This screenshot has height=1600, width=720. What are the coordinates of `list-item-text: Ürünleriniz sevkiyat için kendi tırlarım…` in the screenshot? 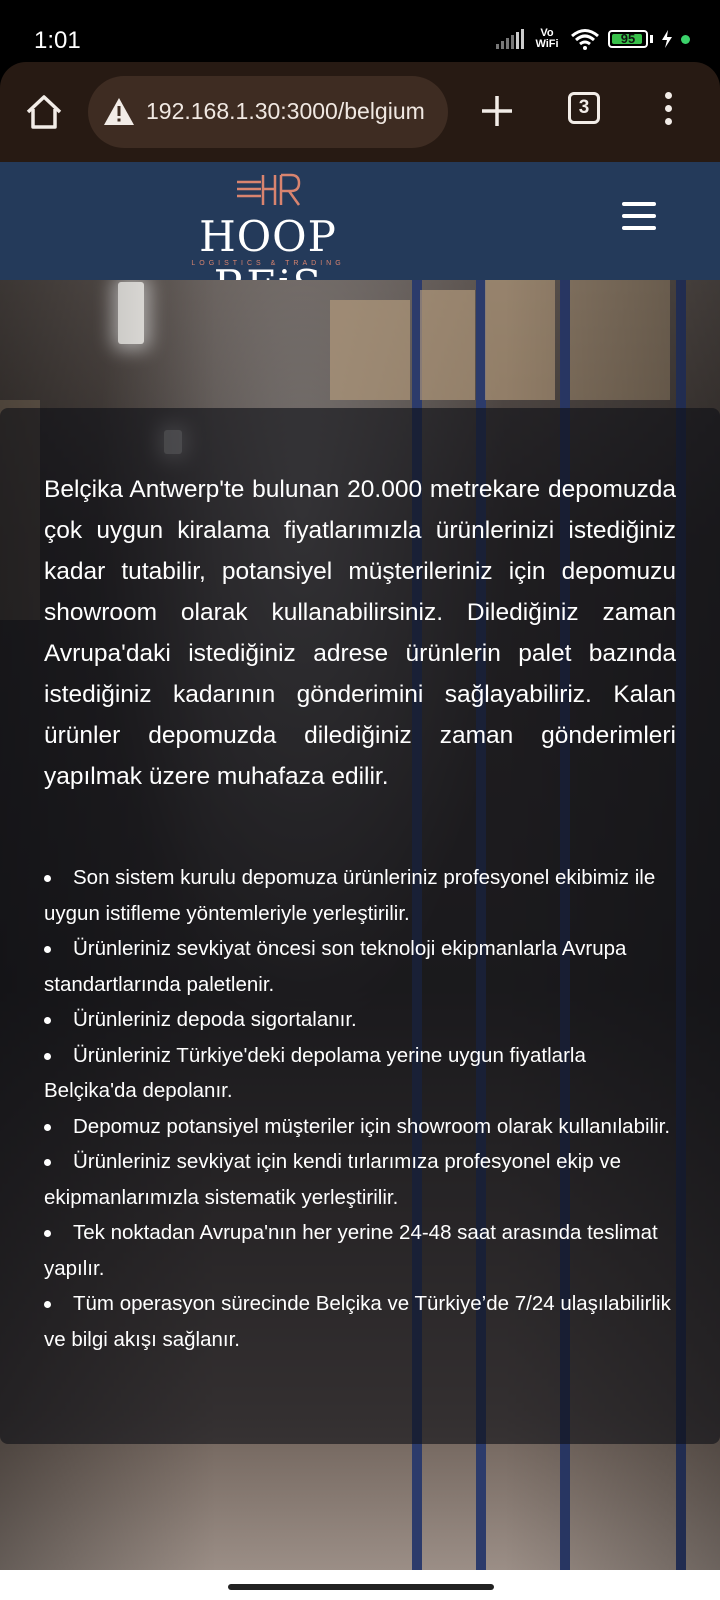 It's located at (333, 1179).